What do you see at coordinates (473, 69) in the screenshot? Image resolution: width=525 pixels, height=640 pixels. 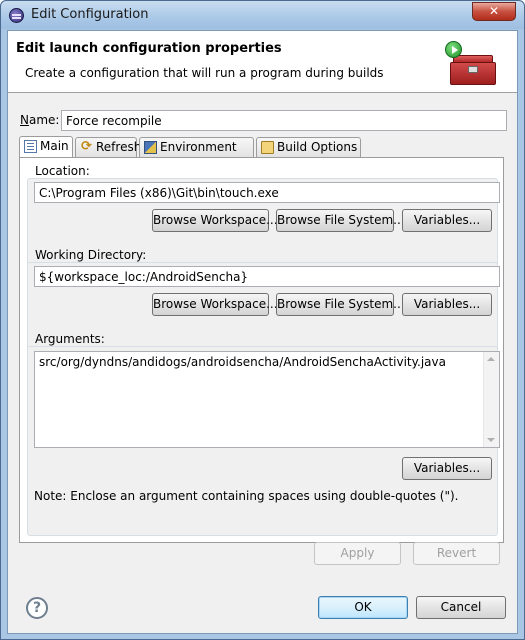 I see `toolbox-latch` at bounding box center [473, 69].